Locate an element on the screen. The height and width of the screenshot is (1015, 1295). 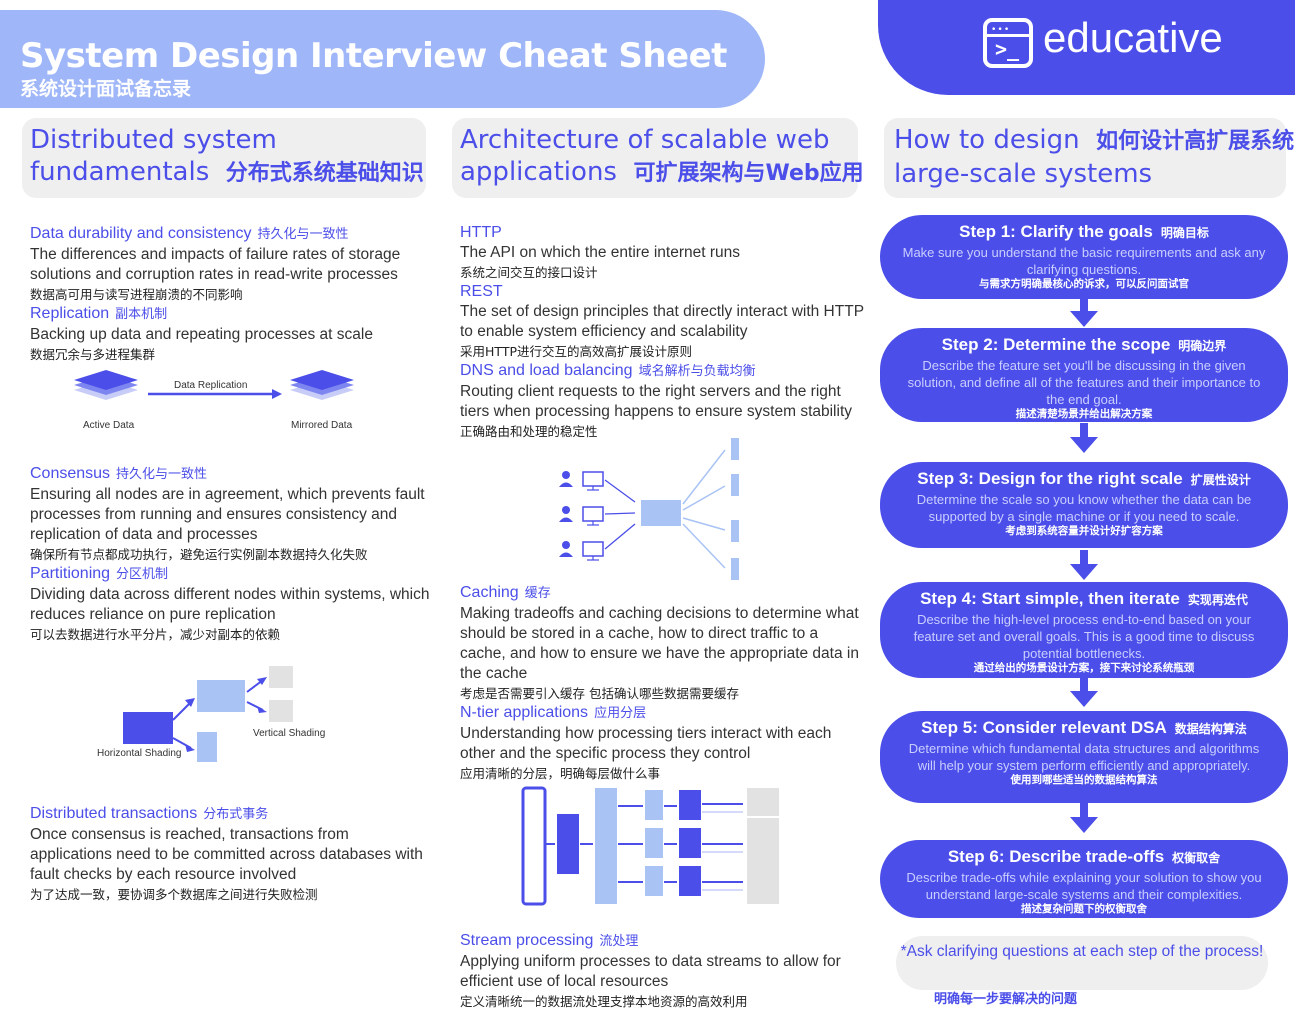
step-cn: 使用到哪些适当的数据结构算法 is located at coordinates (1084, 780).